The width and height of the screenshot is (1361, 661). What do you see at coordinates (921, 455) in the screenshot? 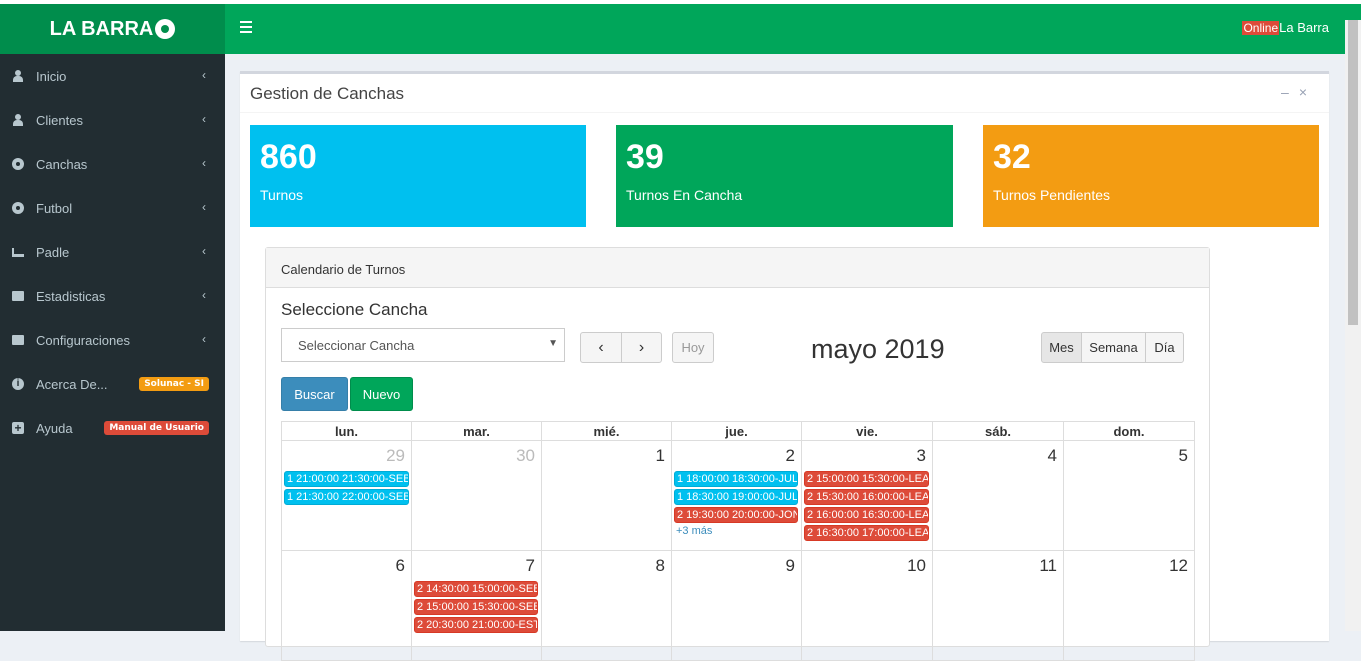
I see `day-number: 3` at bounding box center [921, 455].